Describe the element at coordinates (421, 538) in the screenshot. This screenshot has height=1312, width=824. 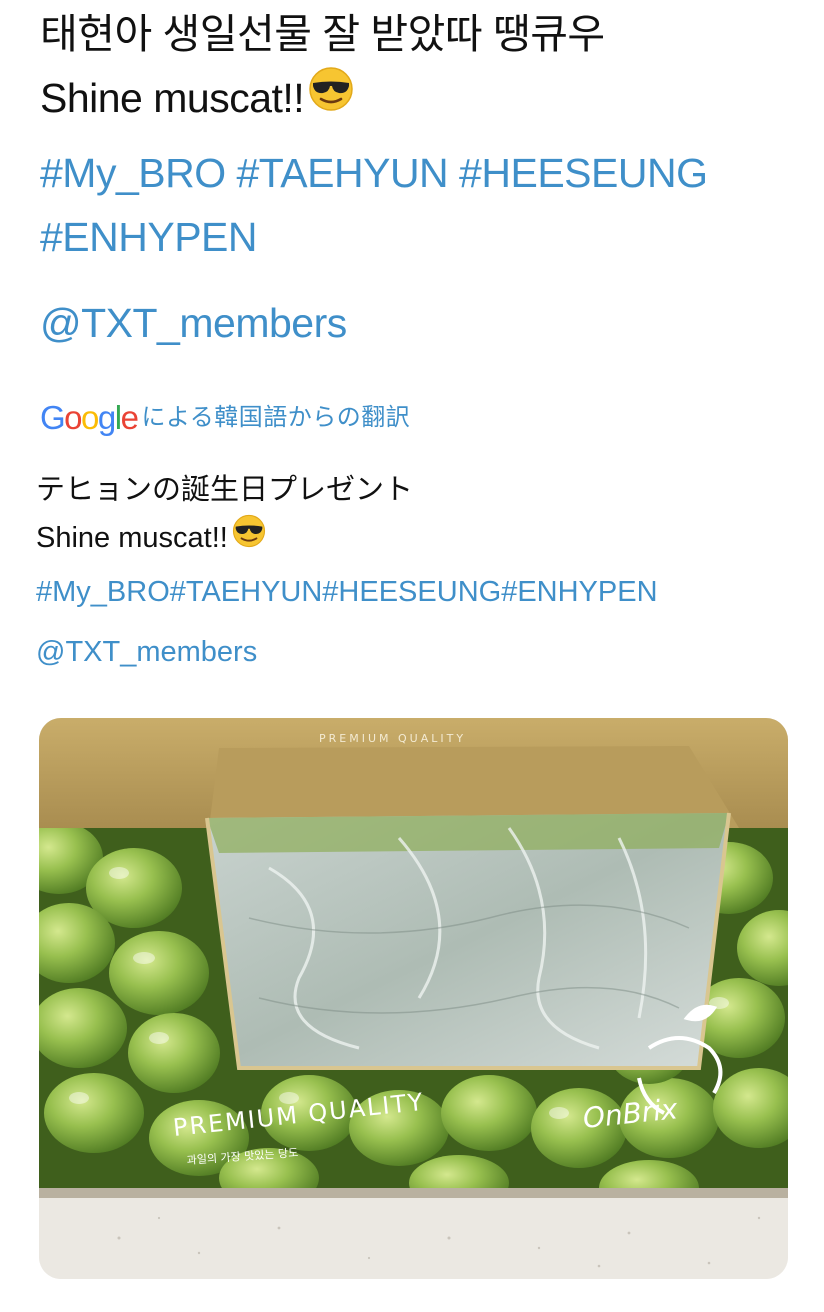
I see `translated-line-shine-muscat: Shine muscat!!` at that location.